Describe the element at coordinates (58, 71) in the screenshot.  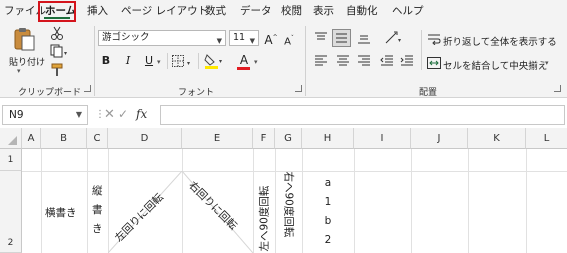
I see `format-painter-icon` at that location.